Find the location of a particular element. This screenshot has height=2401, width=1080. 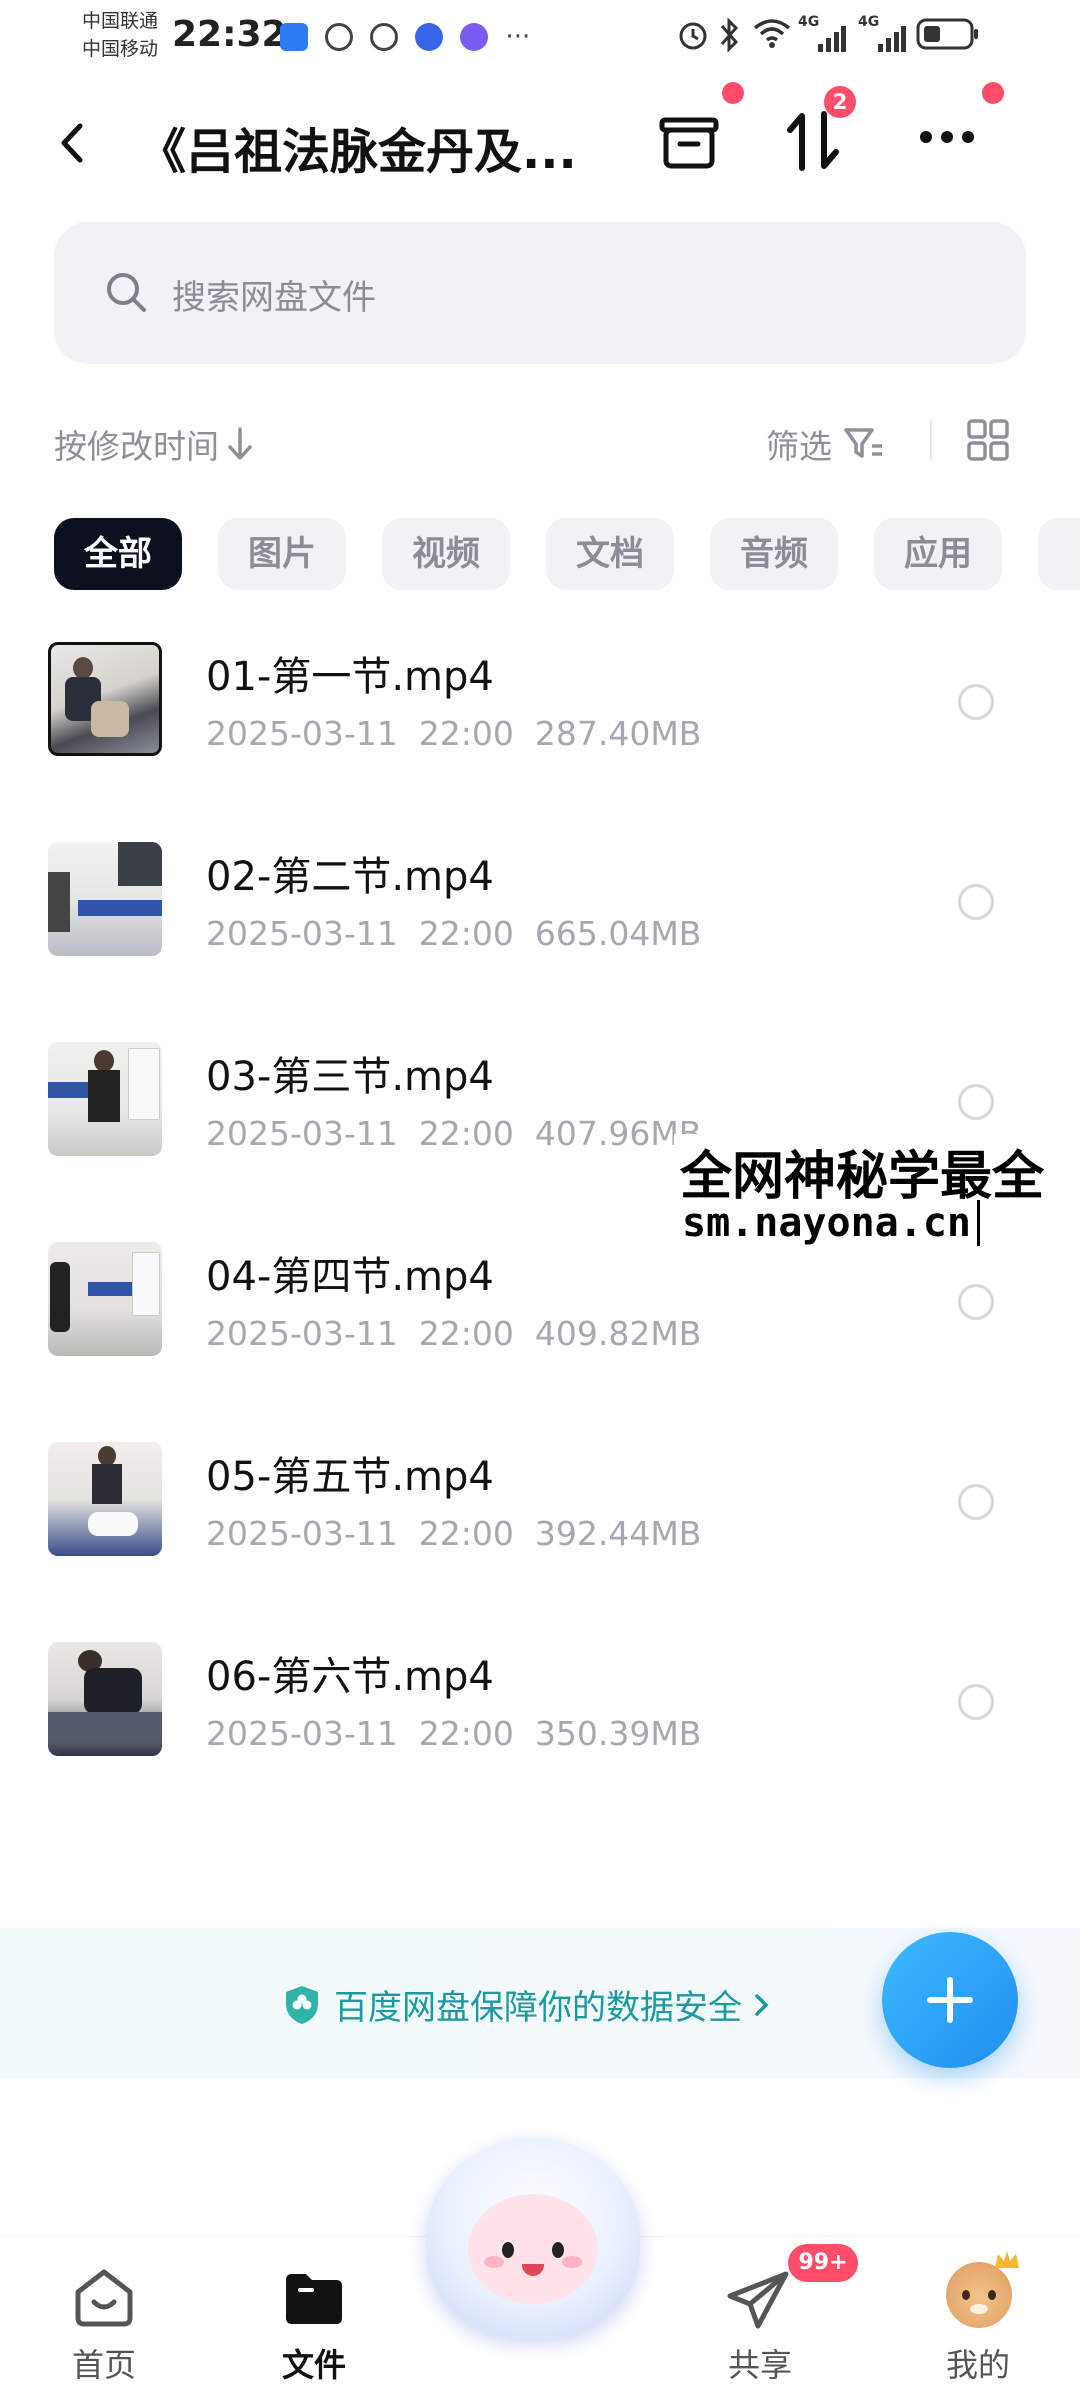

add-button is located at coordinates (950, 2000).